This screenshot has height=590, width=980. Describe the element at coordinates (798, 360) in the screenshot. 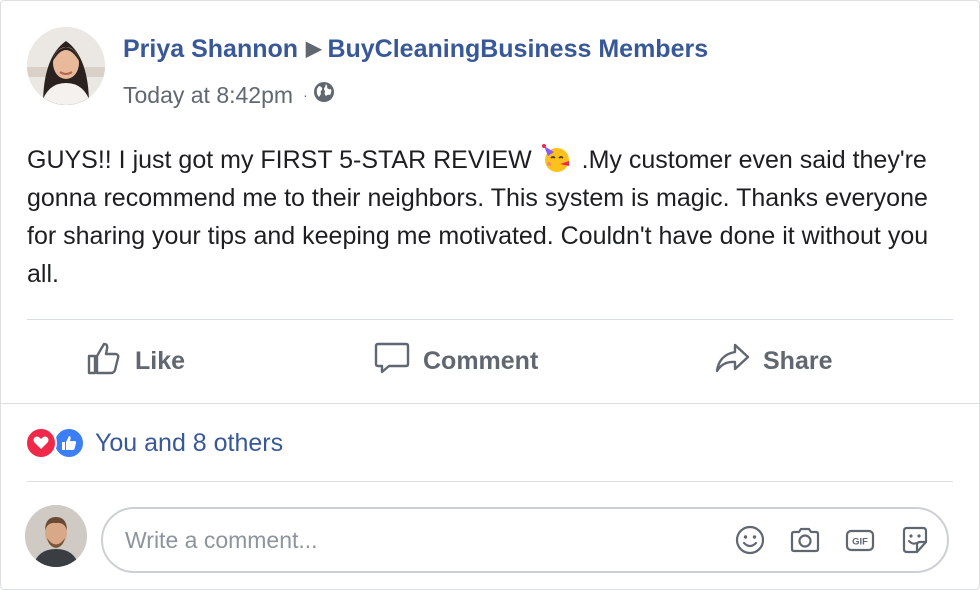

I see `share-label: Share` at that location.